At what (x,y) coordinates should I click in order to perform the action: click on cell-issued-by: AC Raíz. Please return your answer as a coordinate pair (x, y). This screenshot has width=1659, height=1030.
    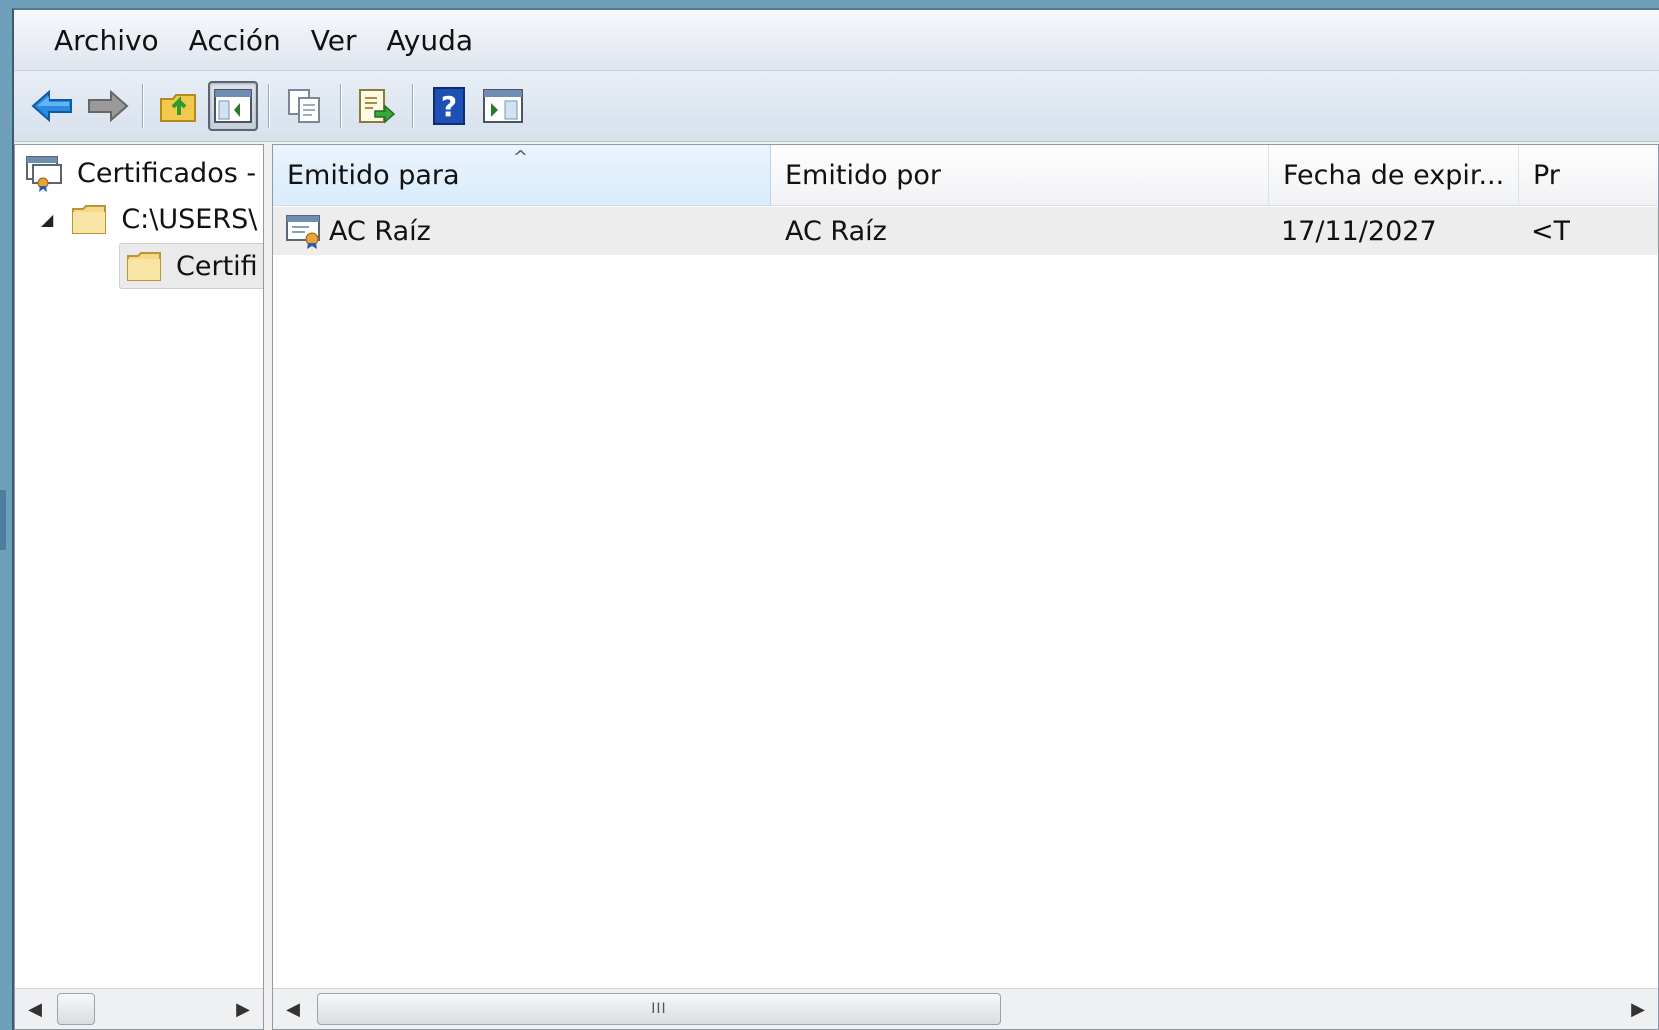
    Looking at the image, I should click on (836, 231).